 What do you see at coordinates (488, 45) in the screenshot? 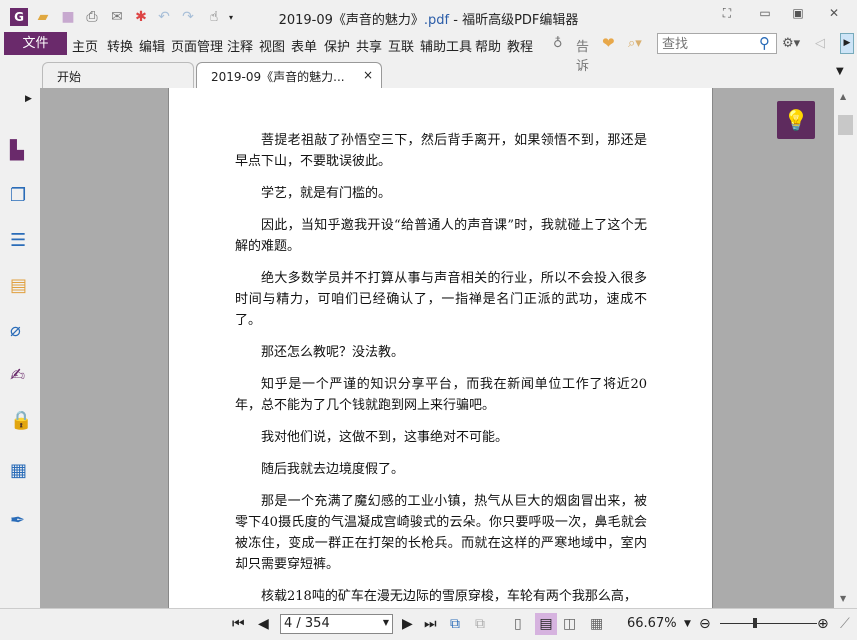
I see `menu-help: 帮助` at bounding box center [488, 45].